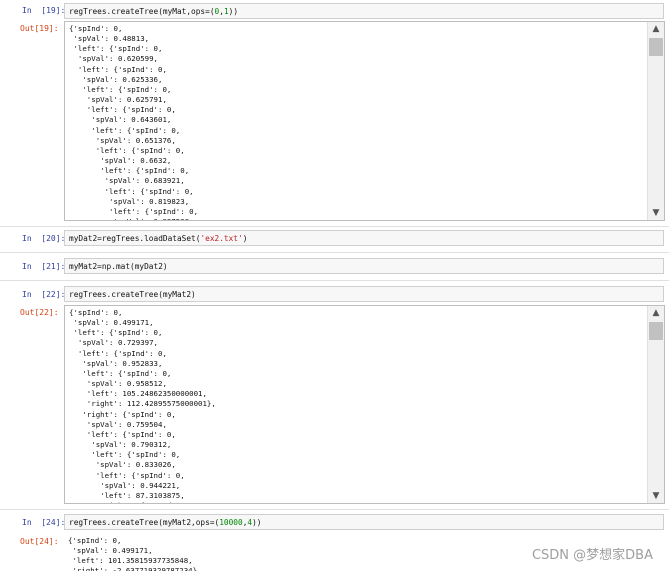 This screenshot has height=571, width=669. Describe the element at coordinates (39, 312) in the screenshot. I see `output-prompt-22: Out[22]:` at that location.